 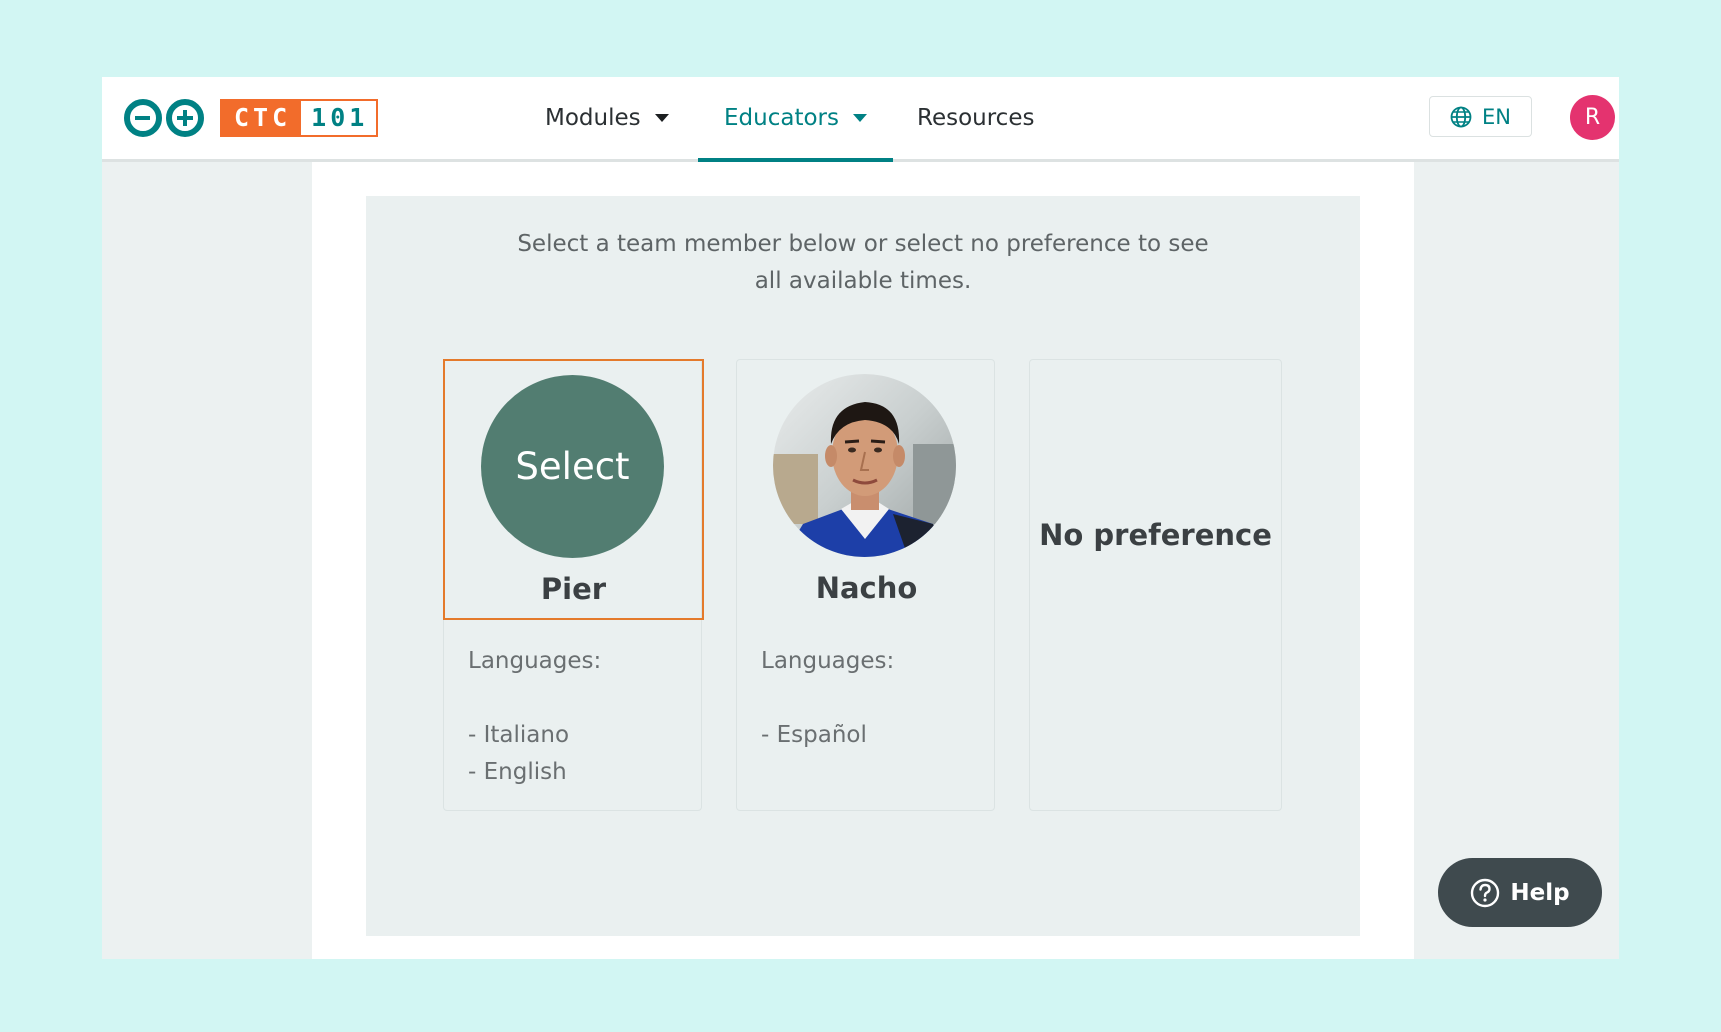 I want to click on member-photo, so click(x=864, y=465).